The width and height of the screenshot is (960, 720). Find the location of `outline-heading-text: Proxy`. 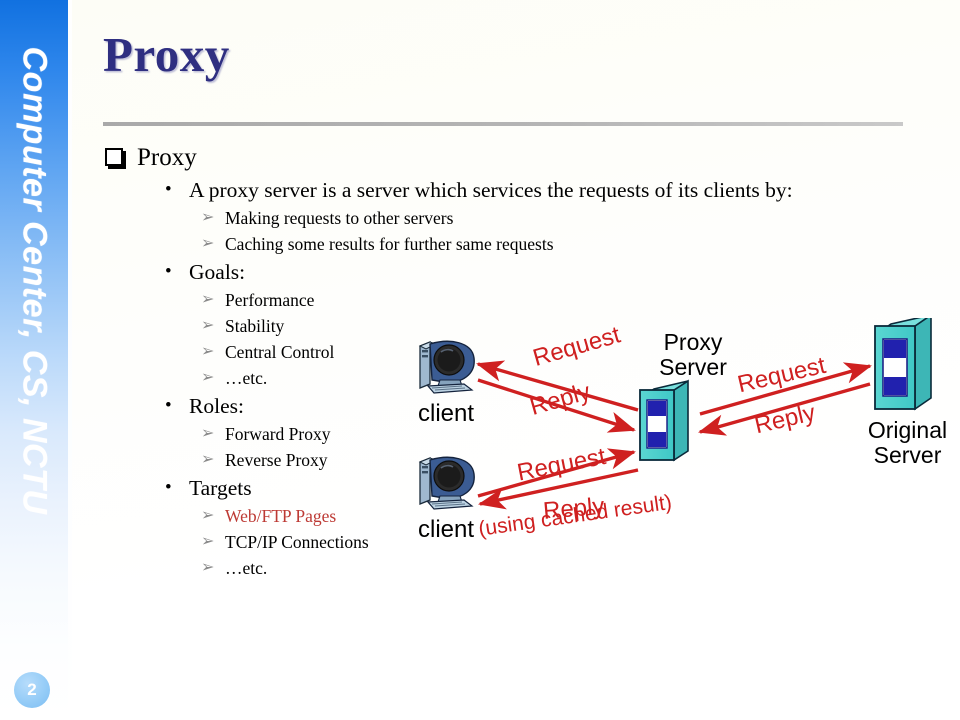

outline-heading-text: Proxy is located at coordinates (167, 157).